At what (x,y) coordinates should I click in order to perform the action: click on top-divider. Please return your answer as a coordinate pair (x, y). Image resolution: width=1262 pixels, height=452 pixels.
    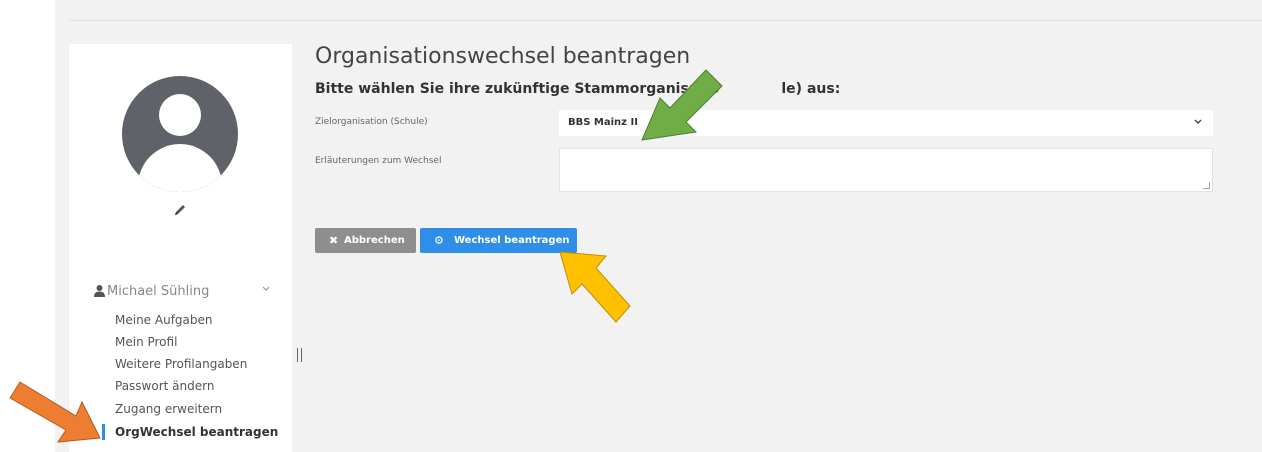
    Looking at the image, I should click on (665, 20).